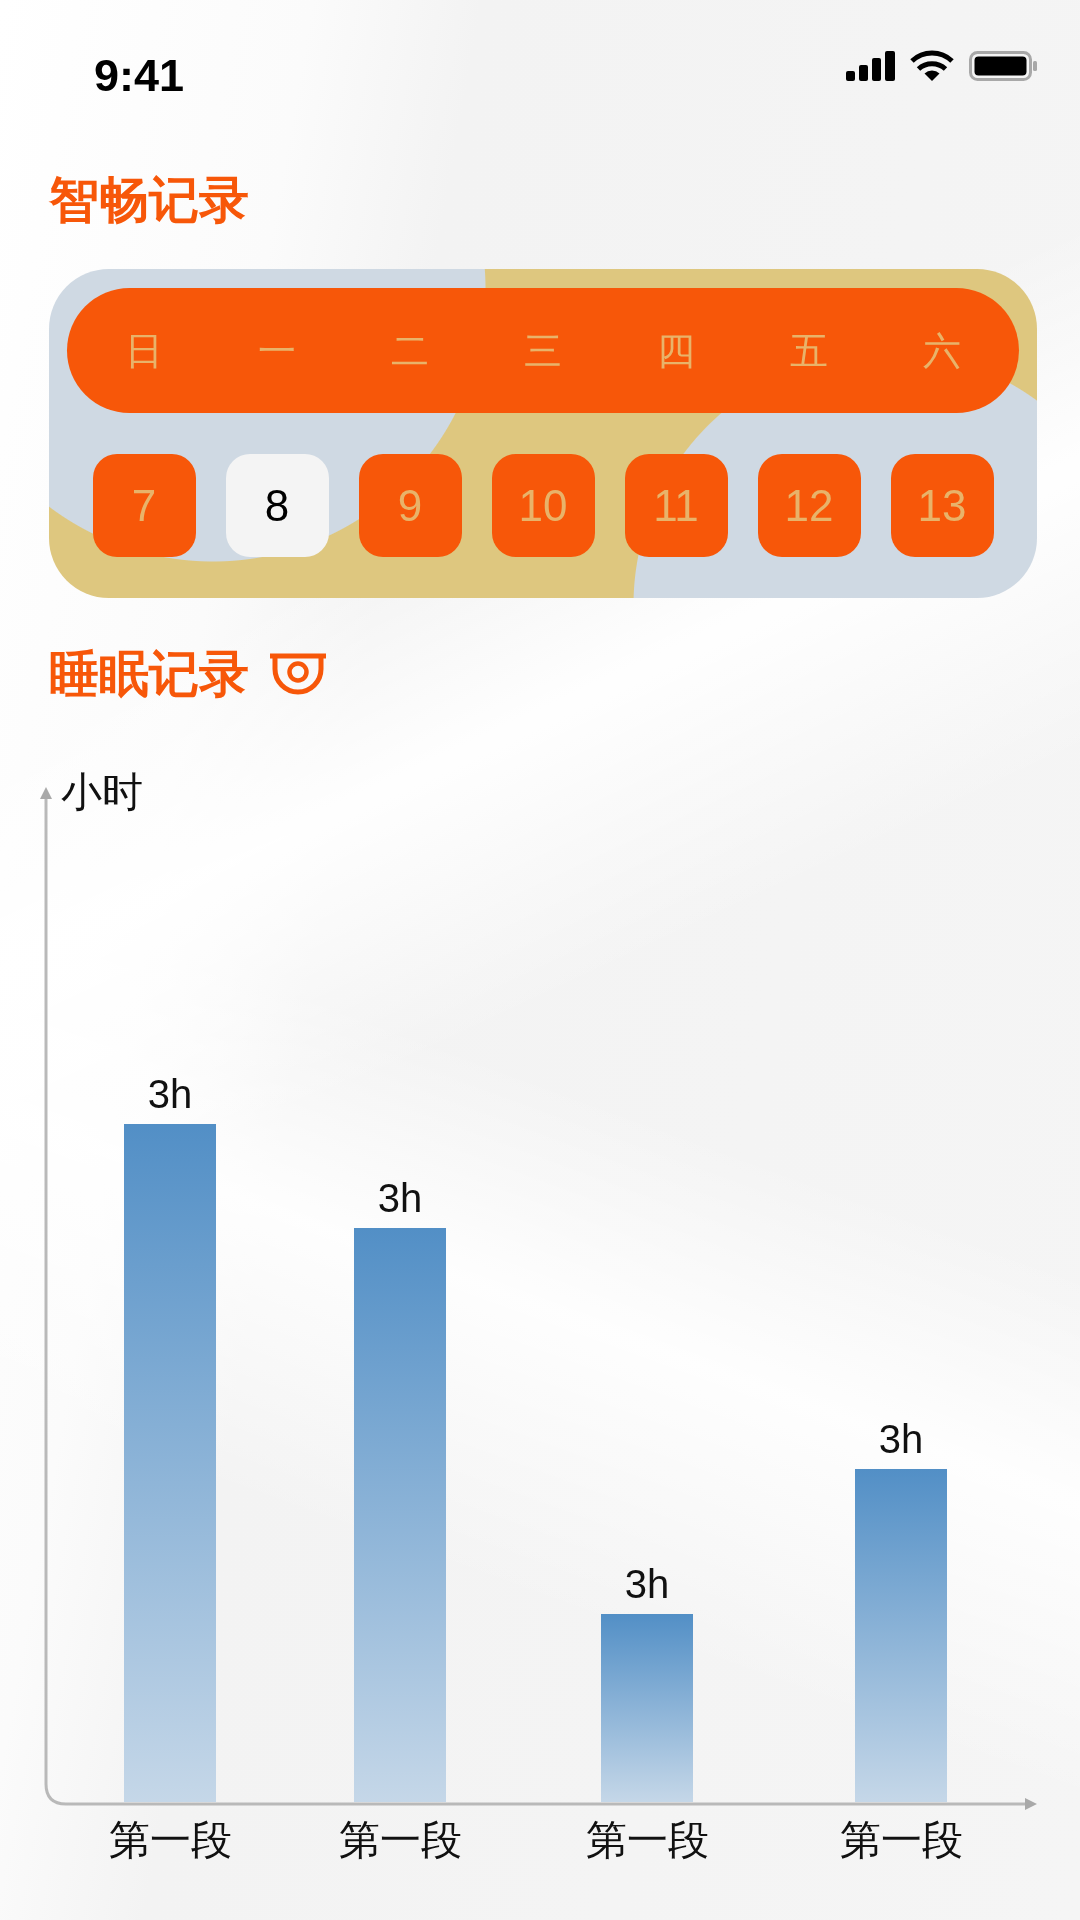  I want to click on weekday-label: 日, so click(144, 350).